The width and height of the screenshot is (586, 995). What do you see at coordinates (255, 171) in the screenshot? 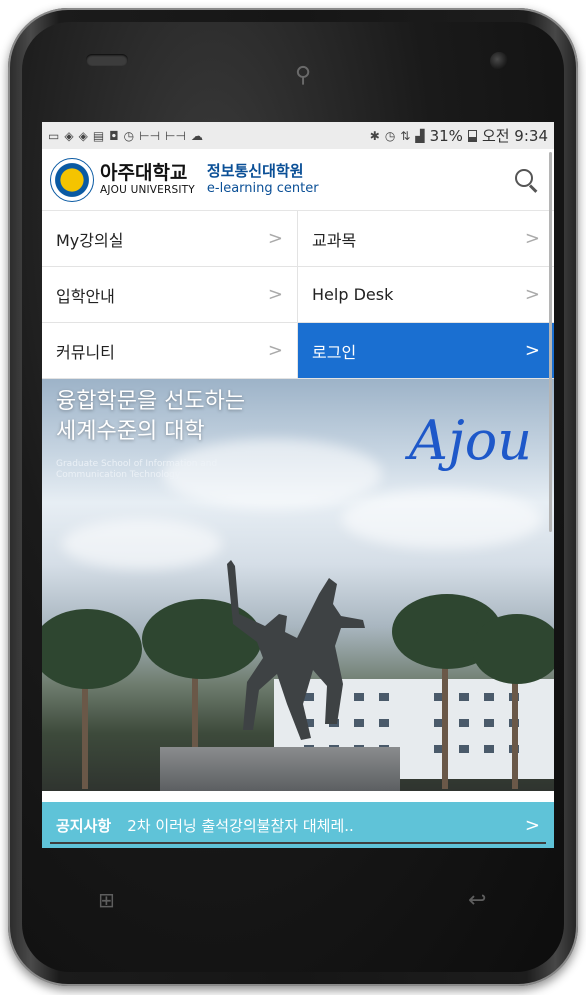
I see `subtitle-ko: 정보통신대학원` at bounding box center [255, 171].